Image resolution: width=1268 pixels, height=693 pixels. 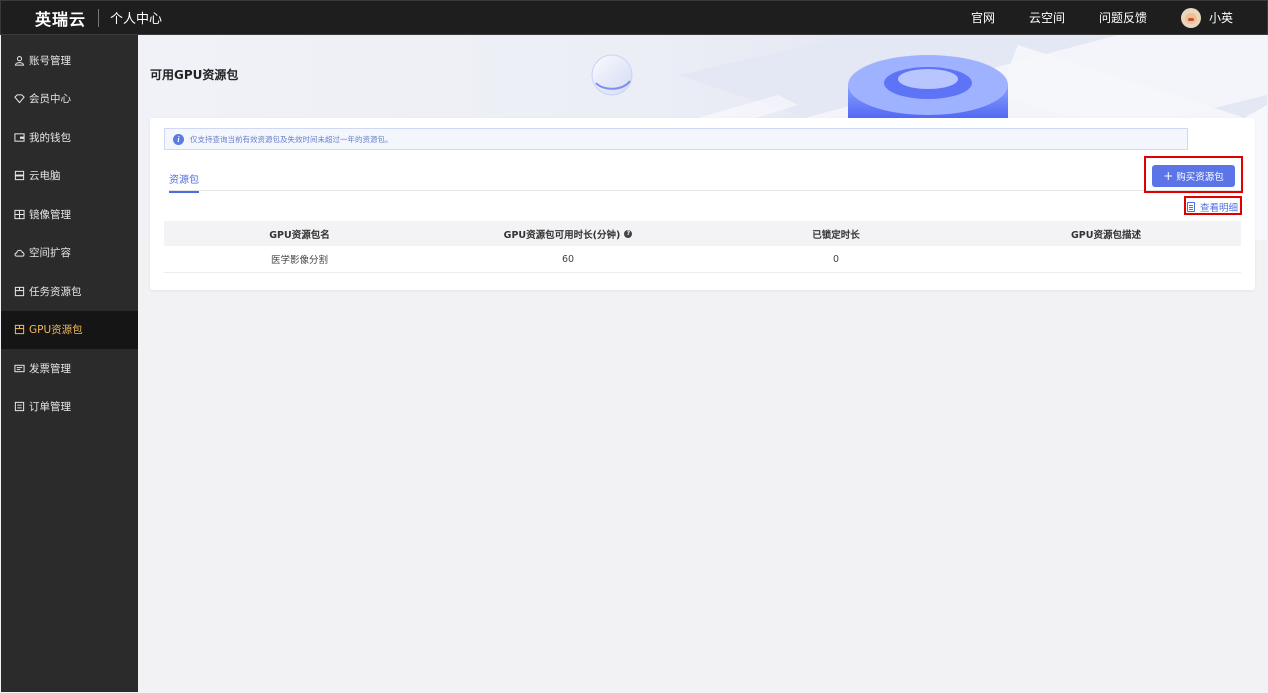 I want to click on info-notice: i 仅支持查询当前有效资源包及失效时间未超过一年的资源包。, so click(x=676, y=139).